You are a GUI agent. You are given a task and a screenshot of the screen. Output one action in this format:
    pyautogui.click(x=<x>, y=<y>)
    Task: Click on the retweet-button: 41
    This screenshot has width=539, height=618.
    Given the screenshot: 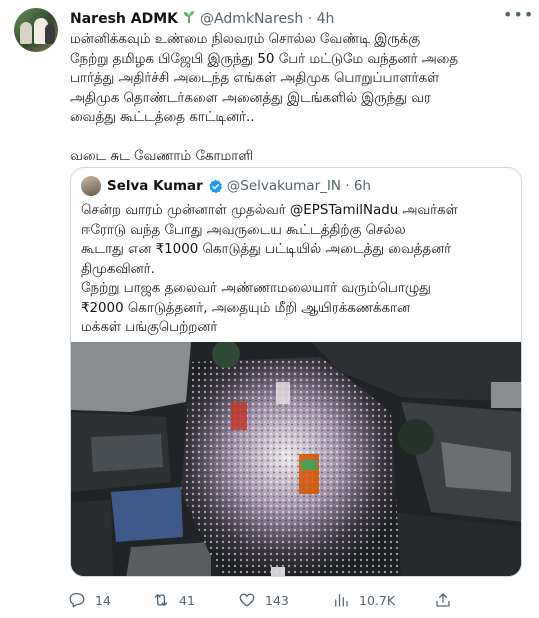 What is the action you would take?
    pyautogui.click(x=173, y=600)
    